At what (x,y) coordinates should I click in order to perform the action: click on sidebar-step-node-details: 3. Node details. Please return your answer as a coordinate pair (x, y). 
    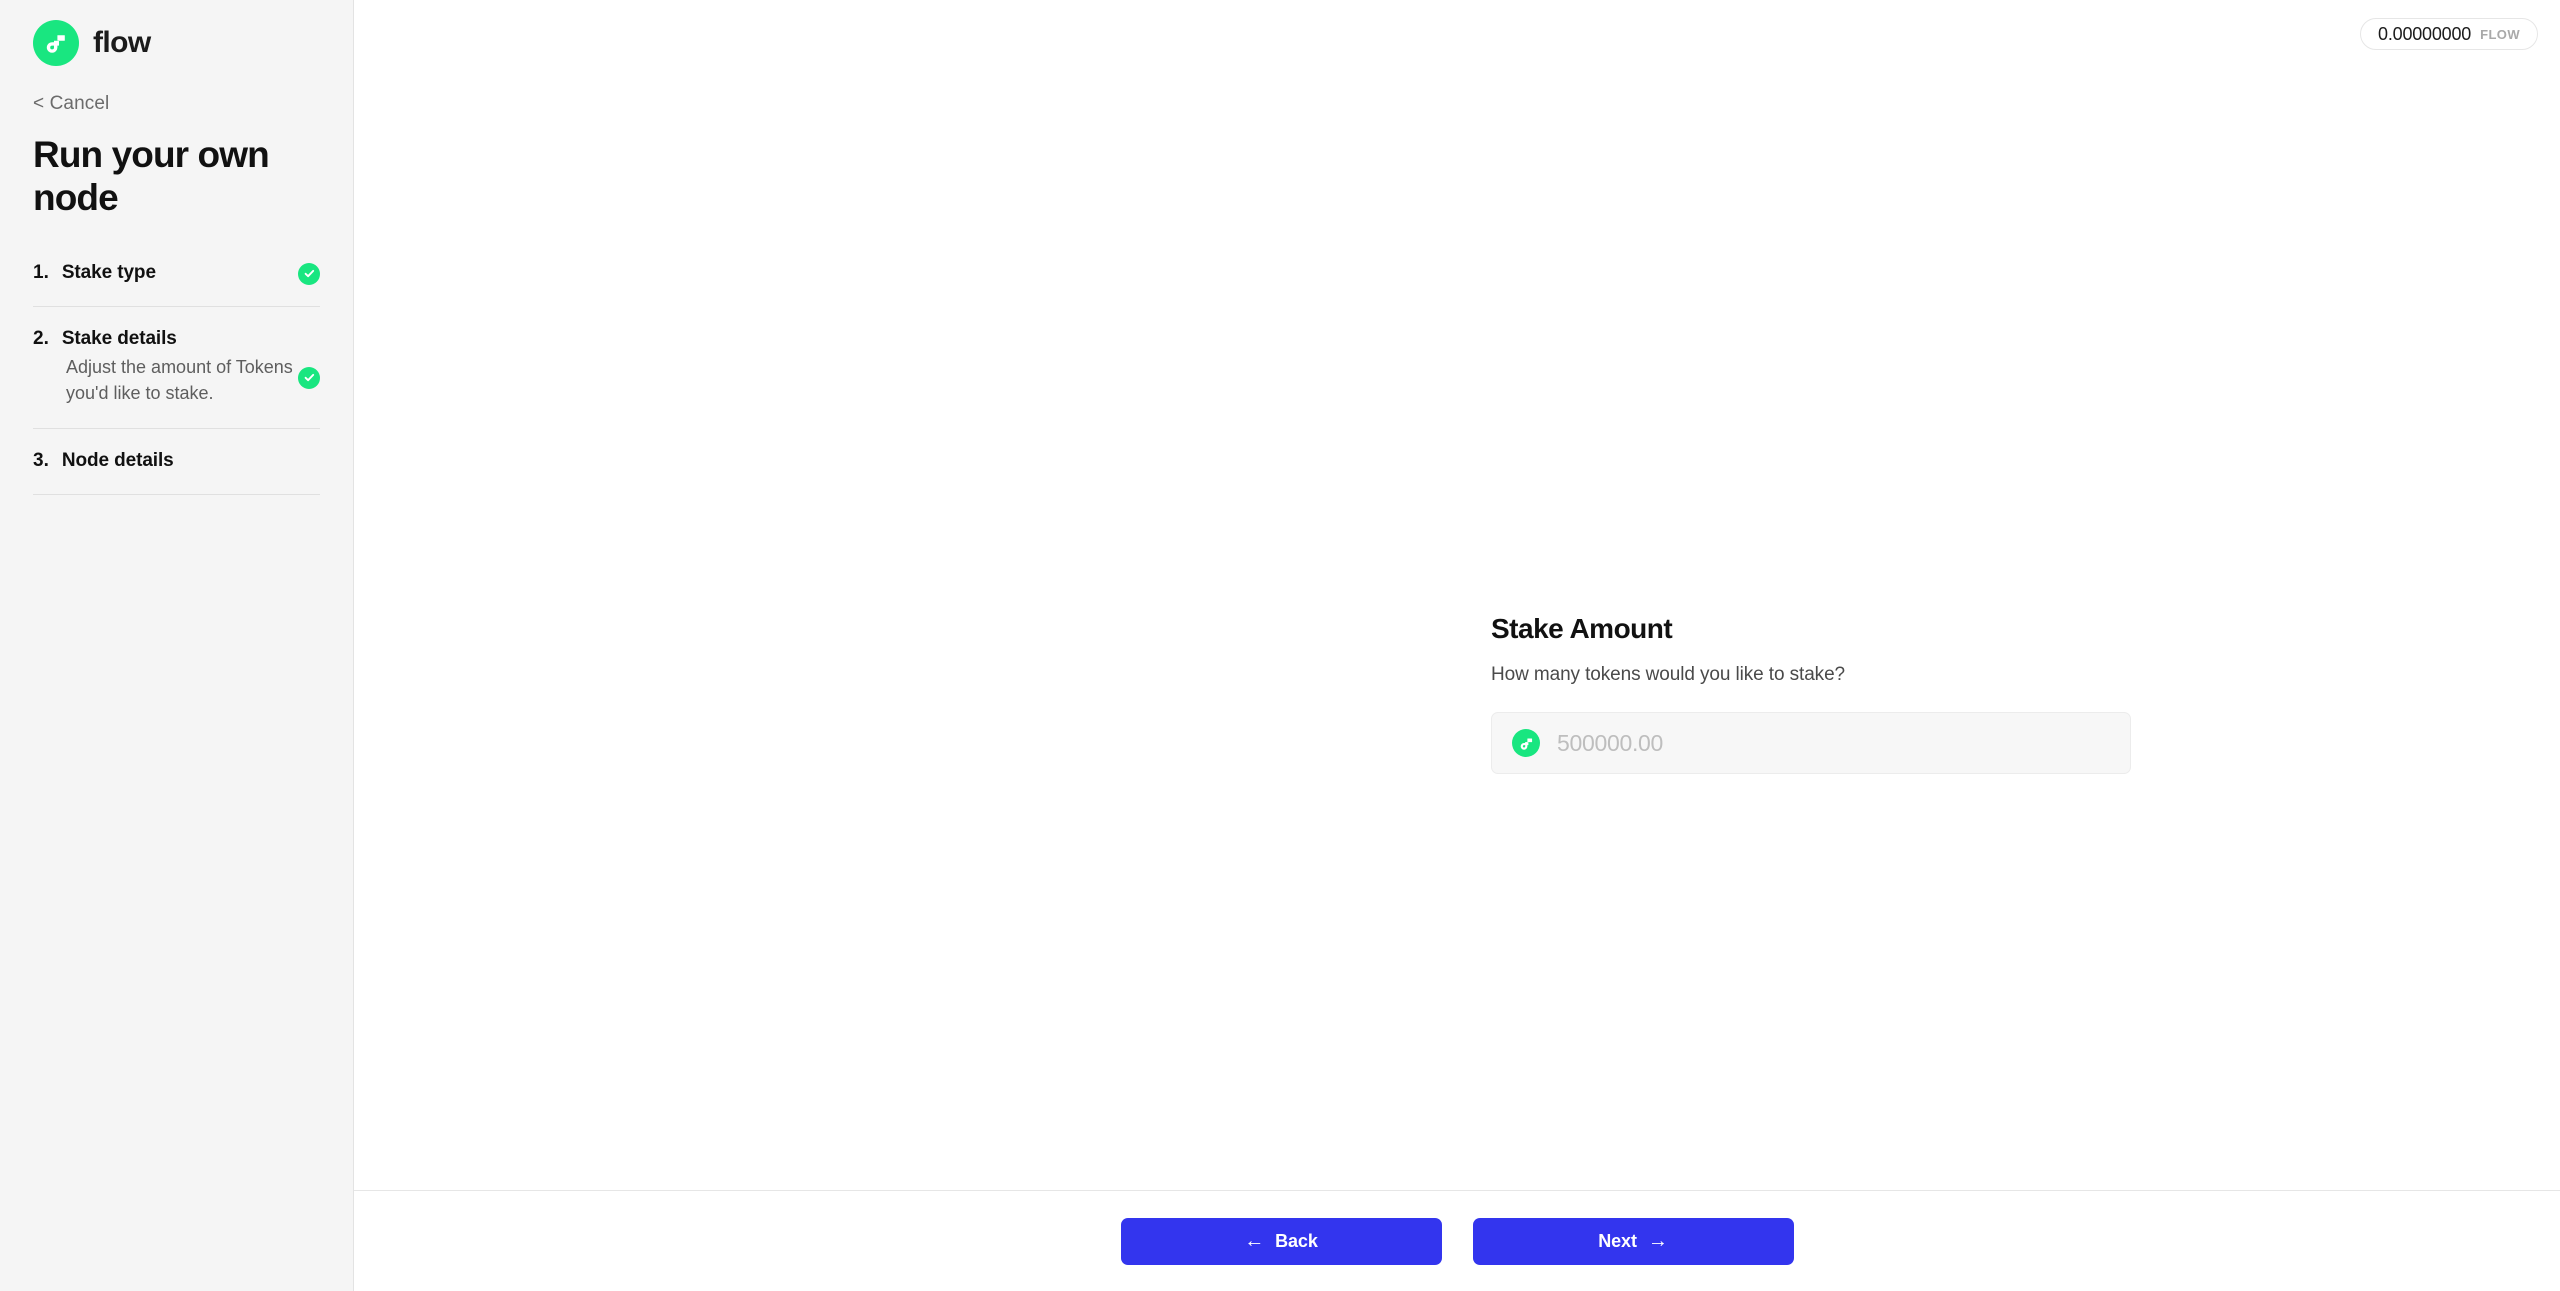
    Looking at the image, I should click on (176, 472).